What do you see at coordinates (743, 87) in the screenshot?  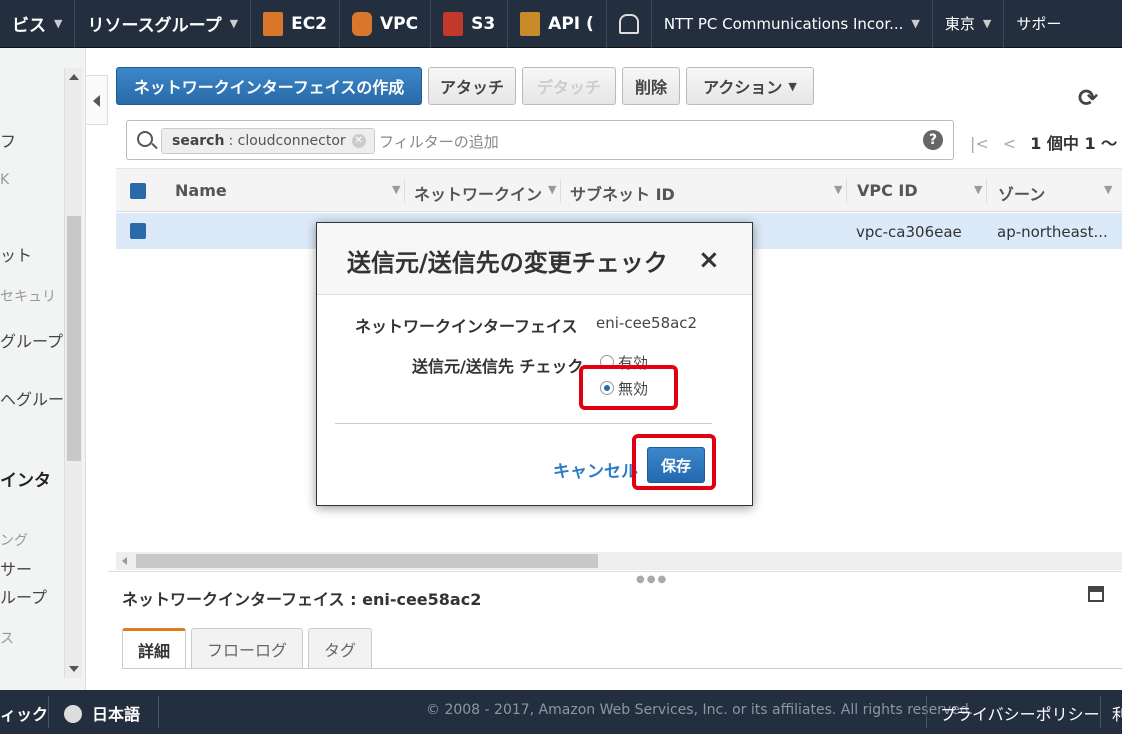 I see `actions-label: アクション` at bounding box center [743, 87].